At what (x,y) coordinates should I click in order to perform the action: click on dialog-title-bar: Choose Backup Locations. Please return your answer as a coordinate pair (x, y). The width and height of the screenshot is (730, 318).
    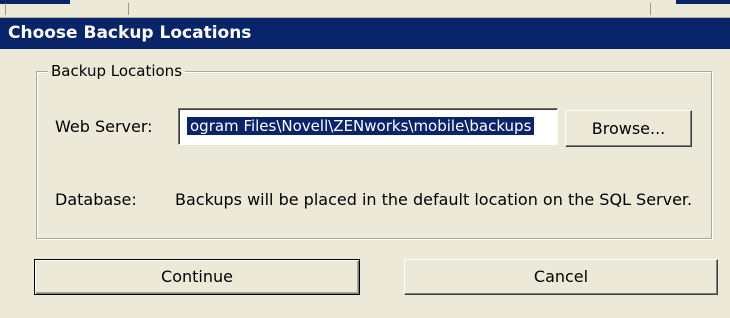
    Looking at the image, I should click on (365, 33).